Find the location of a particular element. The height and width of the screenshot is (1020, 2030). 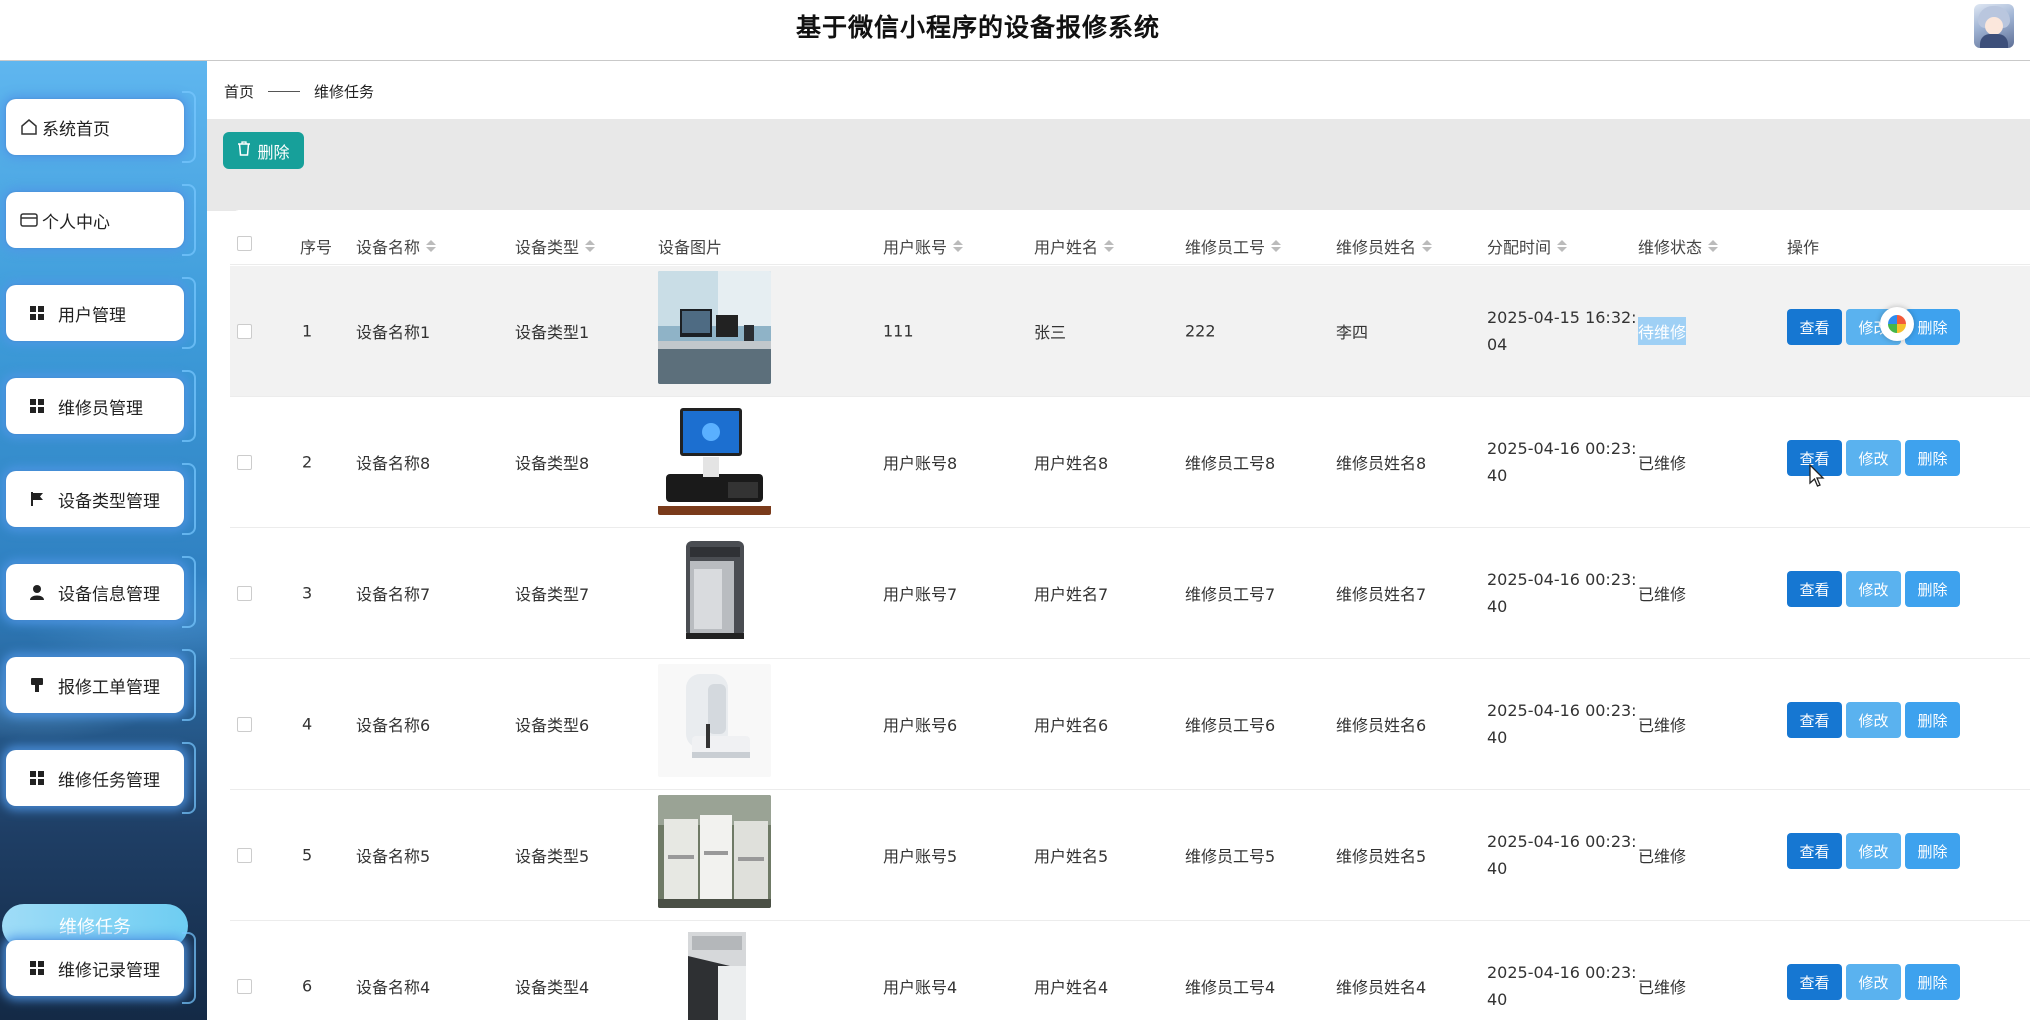

col-device-type: 设备类型 is located at coordinates (555, 246).